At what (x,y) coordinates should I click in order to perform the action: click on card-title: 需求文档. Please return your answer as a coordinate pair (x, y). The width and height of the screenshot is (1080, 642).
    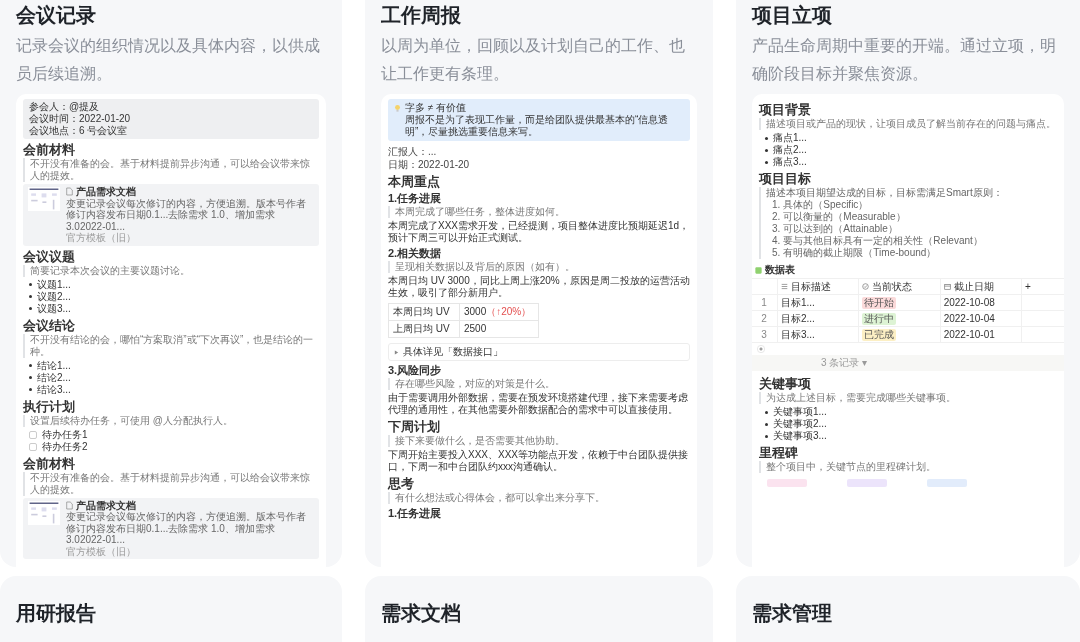
    Looking at the image, I should click on (421, 613).